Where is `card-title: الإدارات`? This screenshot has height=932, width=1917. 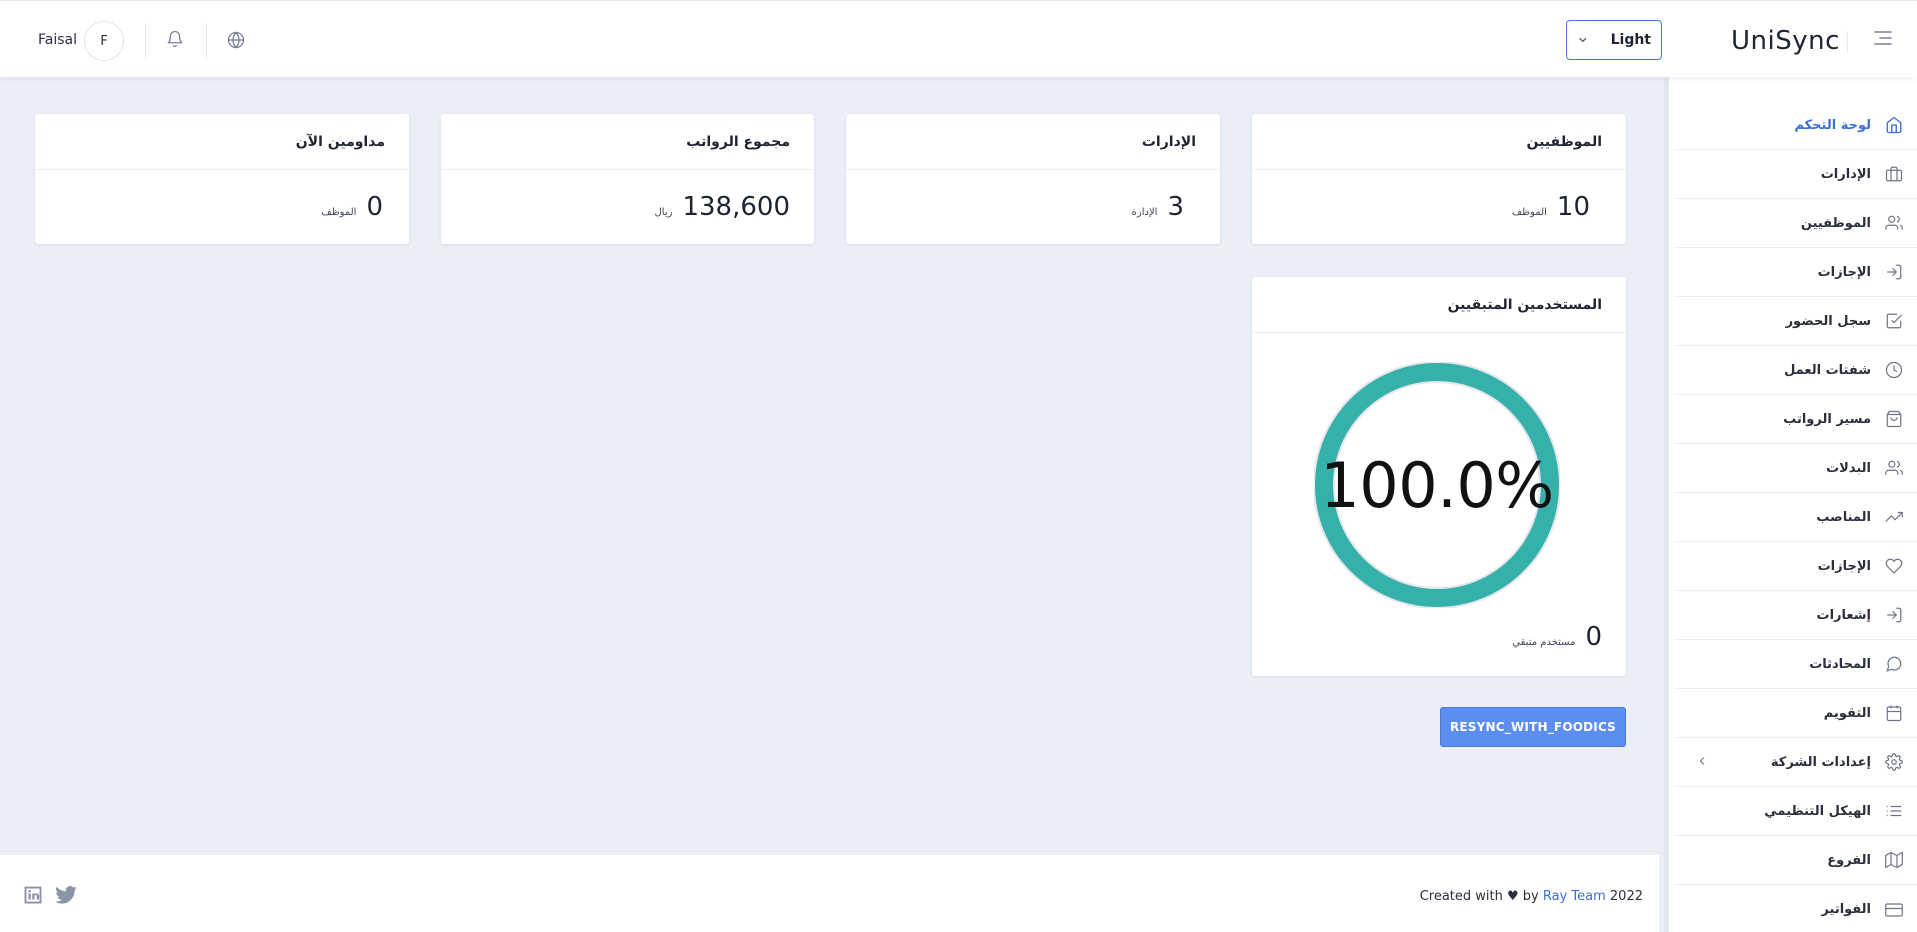
card-title: الإدارات is located at coordinates (1168, 141).